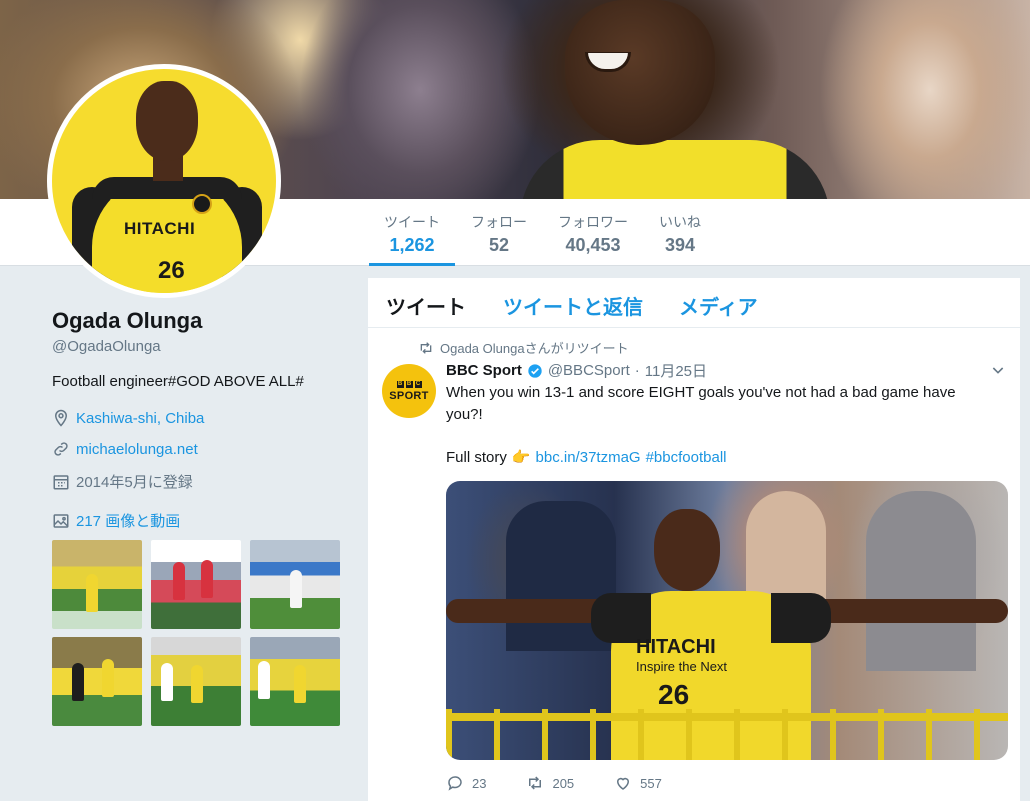  What do you see at coordinates (140, 418) in the screenshot?
I see `profile-location-text: Kashiwa-shi, Chiba` at bounding box center [140, 418].